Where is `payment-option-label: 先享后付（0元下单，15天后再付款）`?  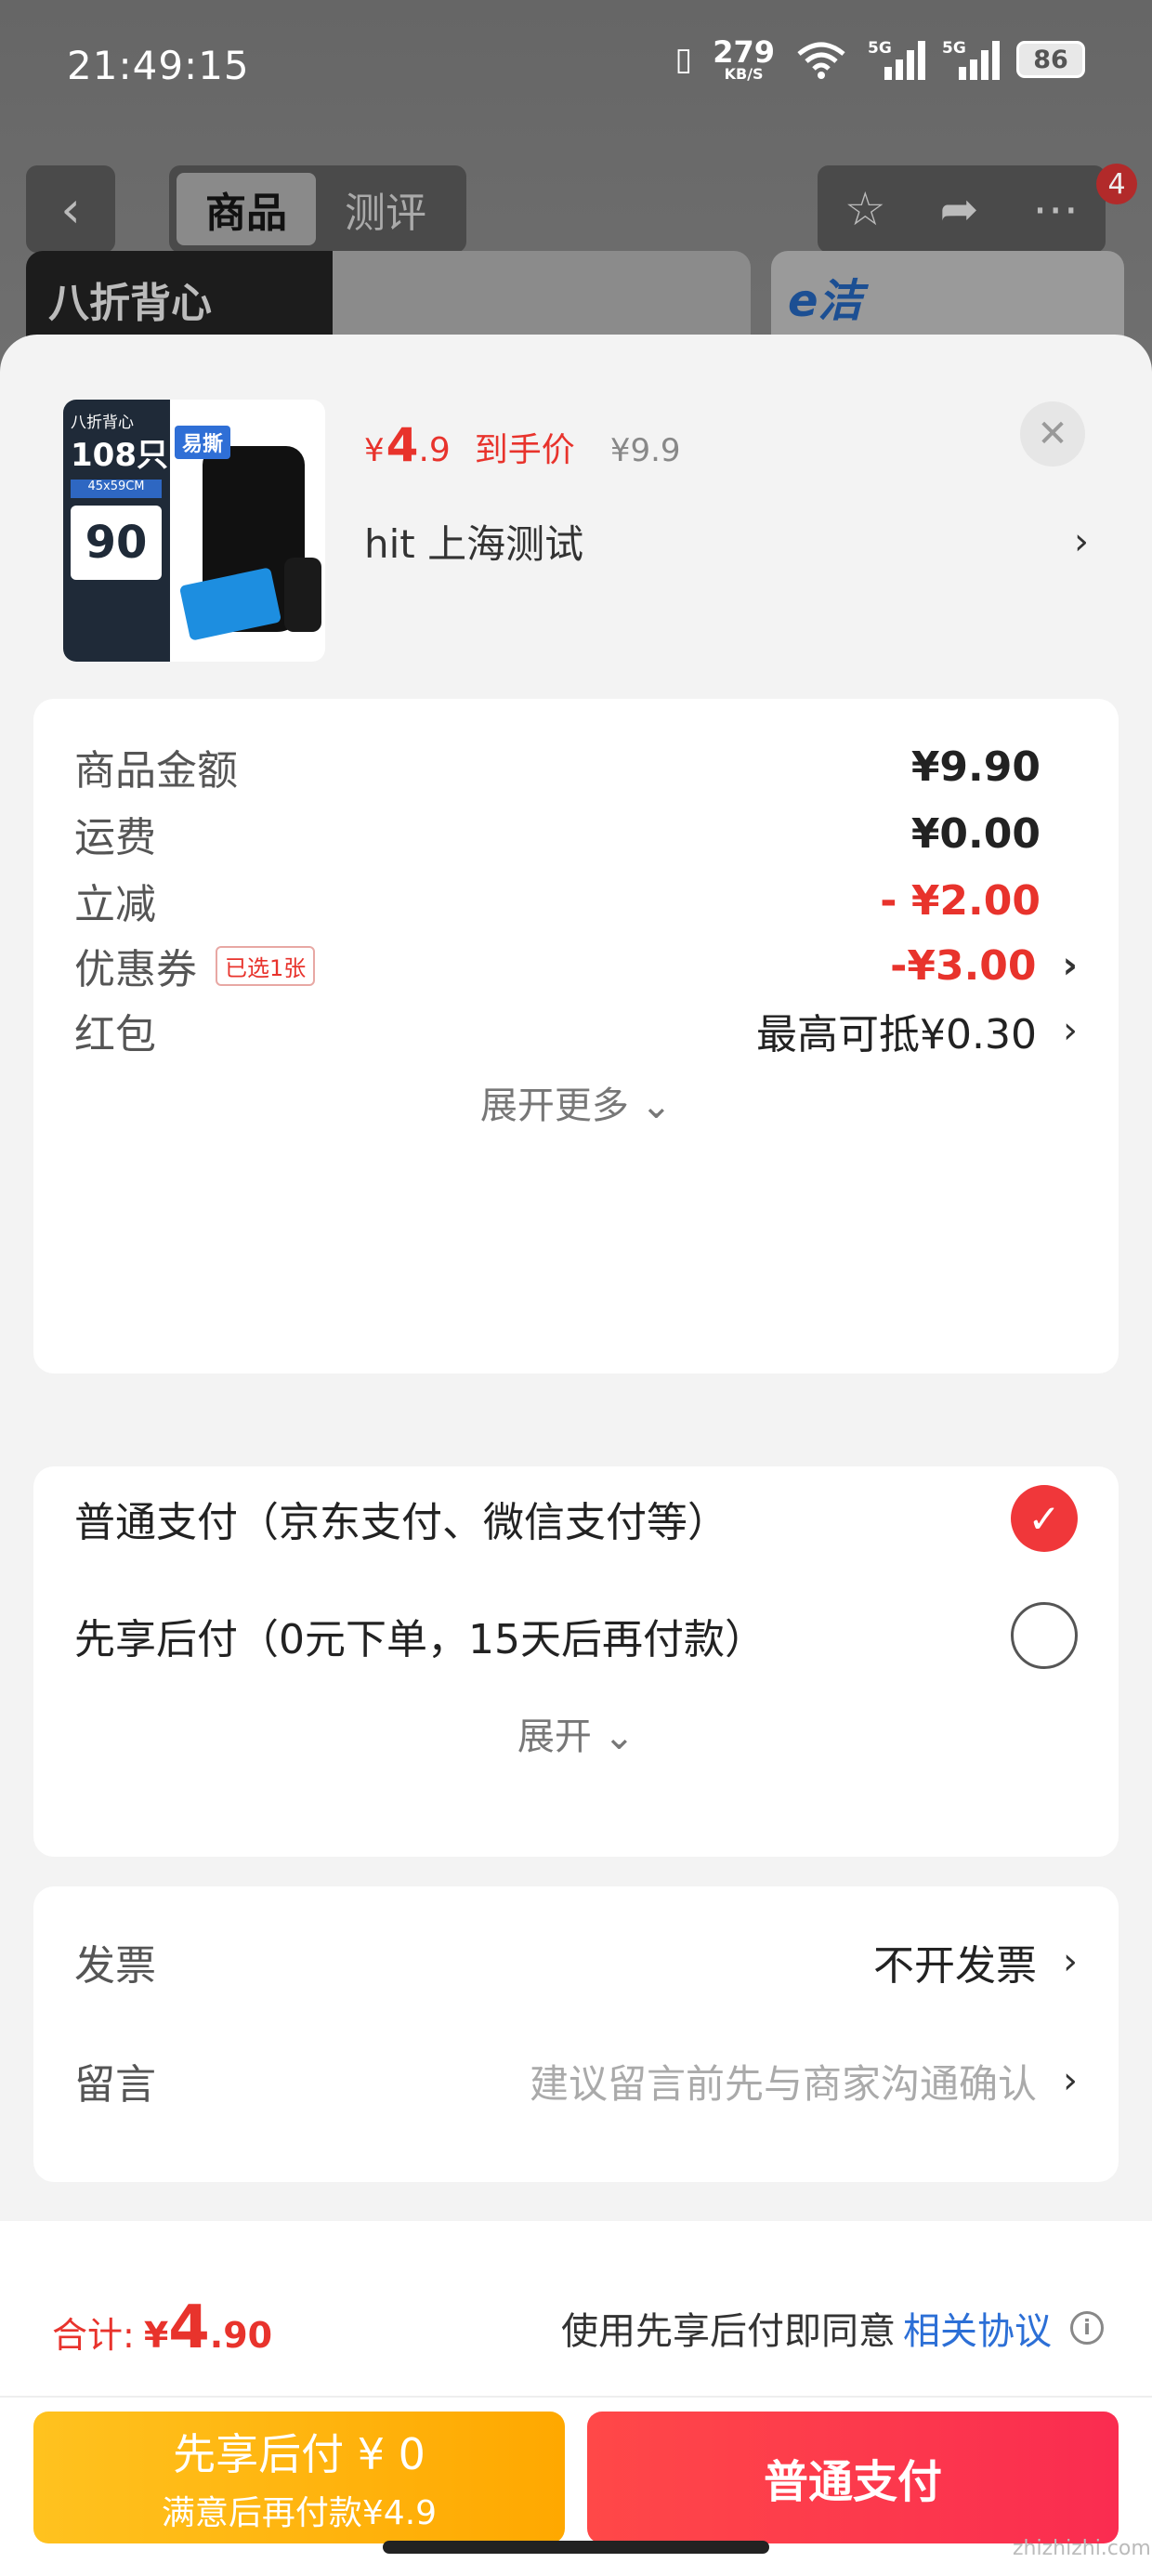
payment-option-label: 先享后付（0元下单，15天后再付款） is located at coordinates (420, 1639).